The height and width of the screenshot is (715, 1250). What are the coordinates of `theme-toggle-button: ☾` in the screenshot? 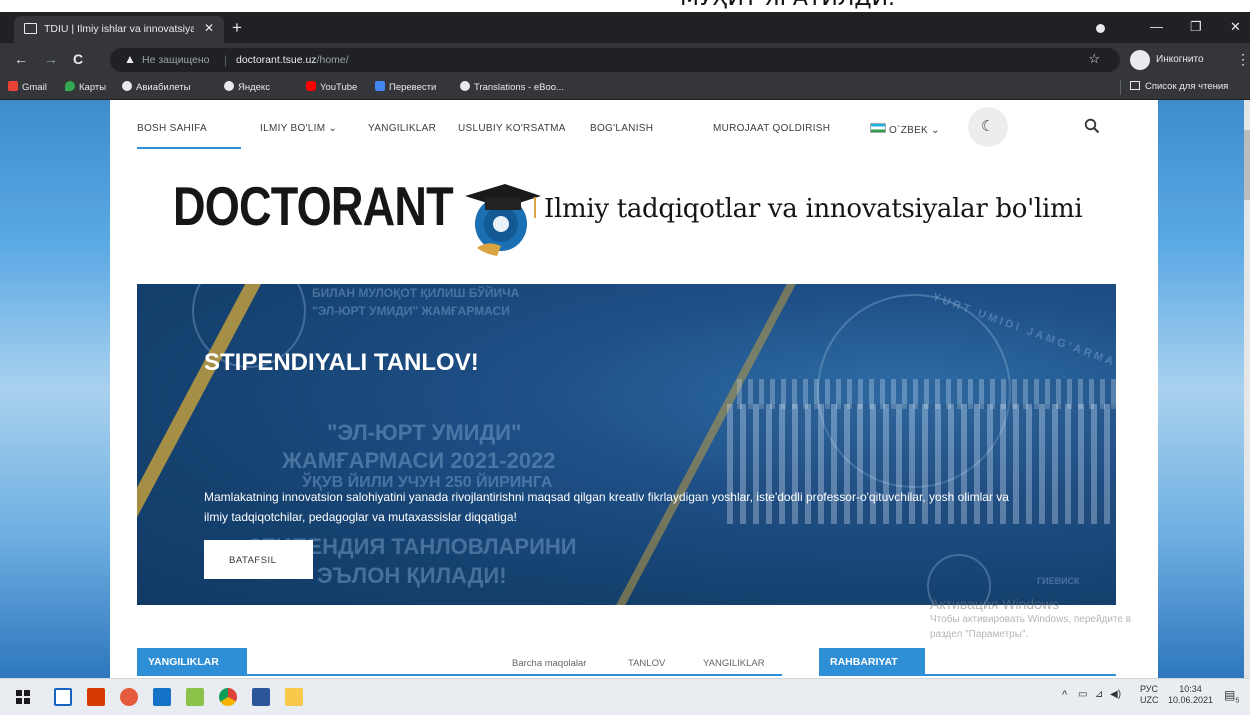 It's located at (988, 127).